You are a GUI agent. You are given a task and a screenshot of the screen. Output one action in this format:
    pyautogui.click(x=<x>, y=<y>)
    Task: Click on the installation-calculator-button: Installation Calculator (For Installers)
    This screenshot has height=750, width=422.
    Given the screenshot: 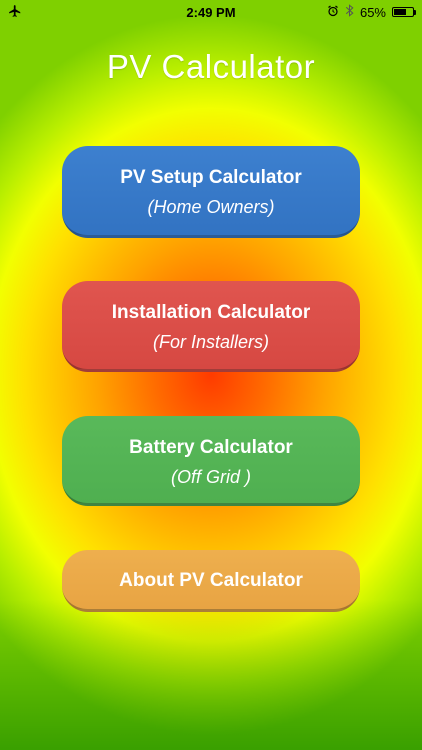 What is the action you would take?
    pyautogui.click(x=211, y=326)
    